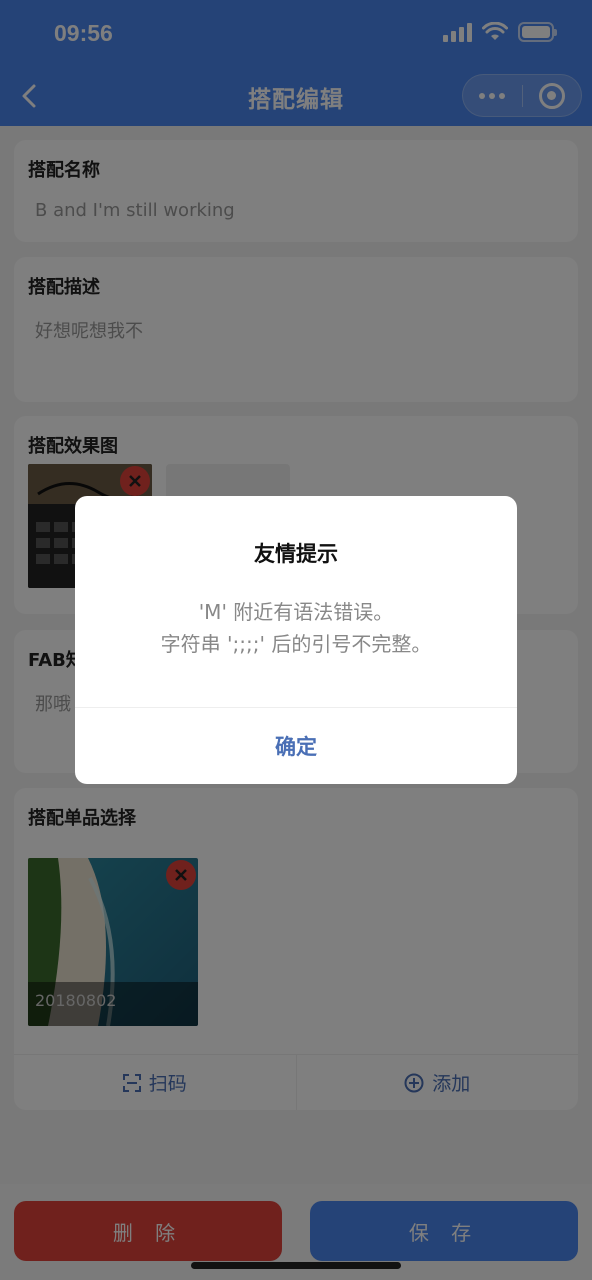 This screenshot has width=592, height=1280. What do you see at coordinates (296, 746) in the screenshot?
I see `confirm-button: 确定` at bounding box center [296, 746].